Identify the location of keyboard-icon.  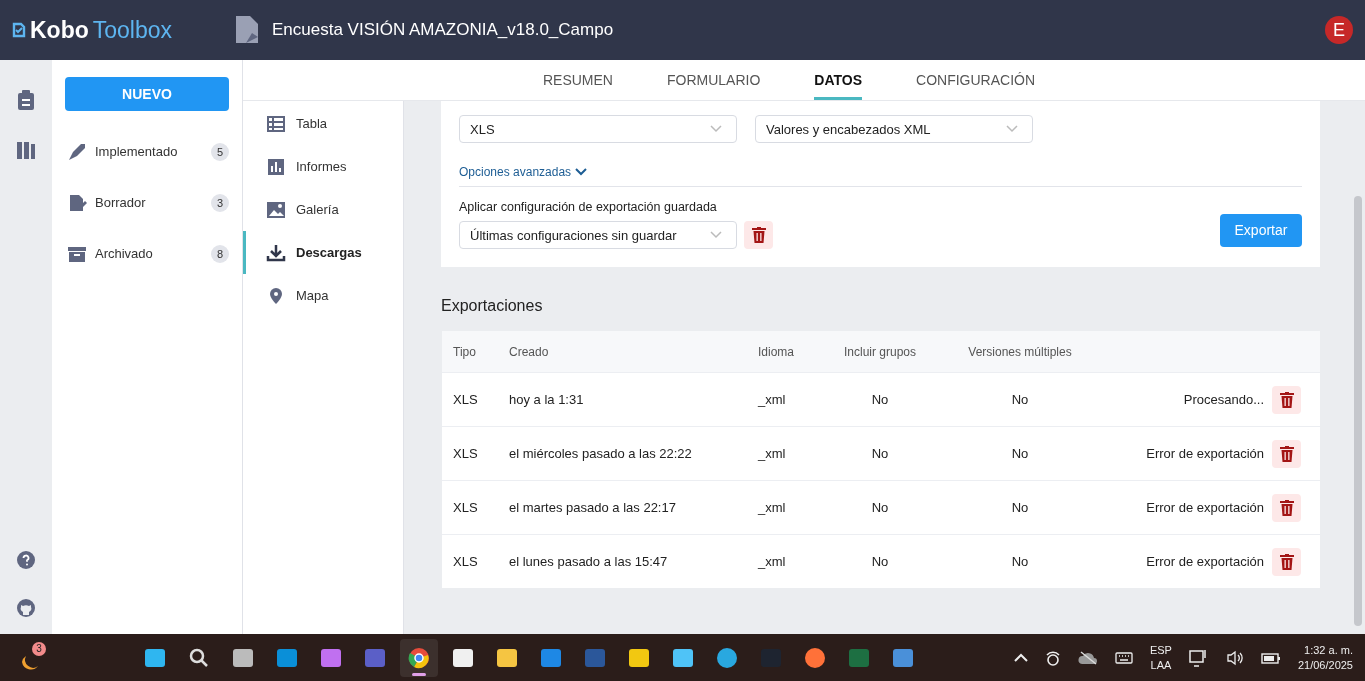
(1123, 657).